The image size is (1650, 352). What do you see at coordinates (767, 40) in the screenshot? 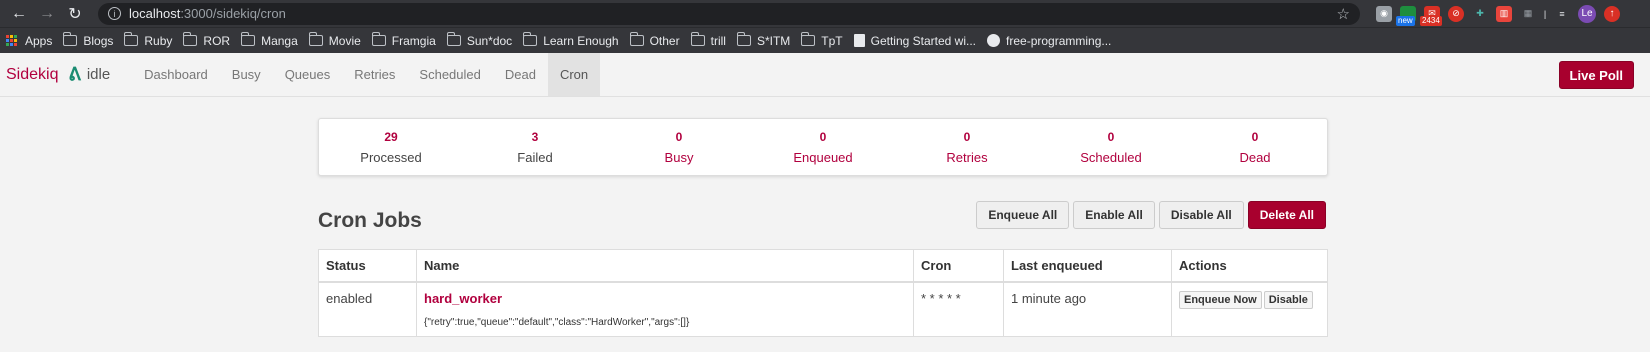
I see `bookmark-folder-sitm: S*ITM` at bounding box center [767, 40].